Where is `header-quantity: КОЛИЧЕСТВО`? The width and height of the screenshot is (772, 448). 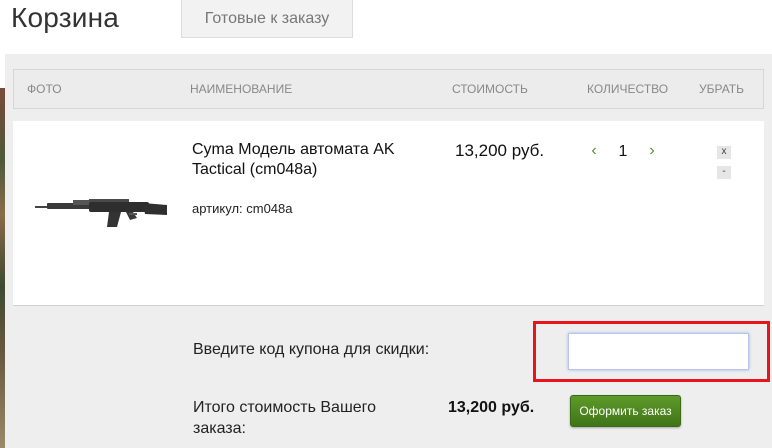
header-quantity: КОЛИЧЕСТВО is located at coordinates (628, 89).